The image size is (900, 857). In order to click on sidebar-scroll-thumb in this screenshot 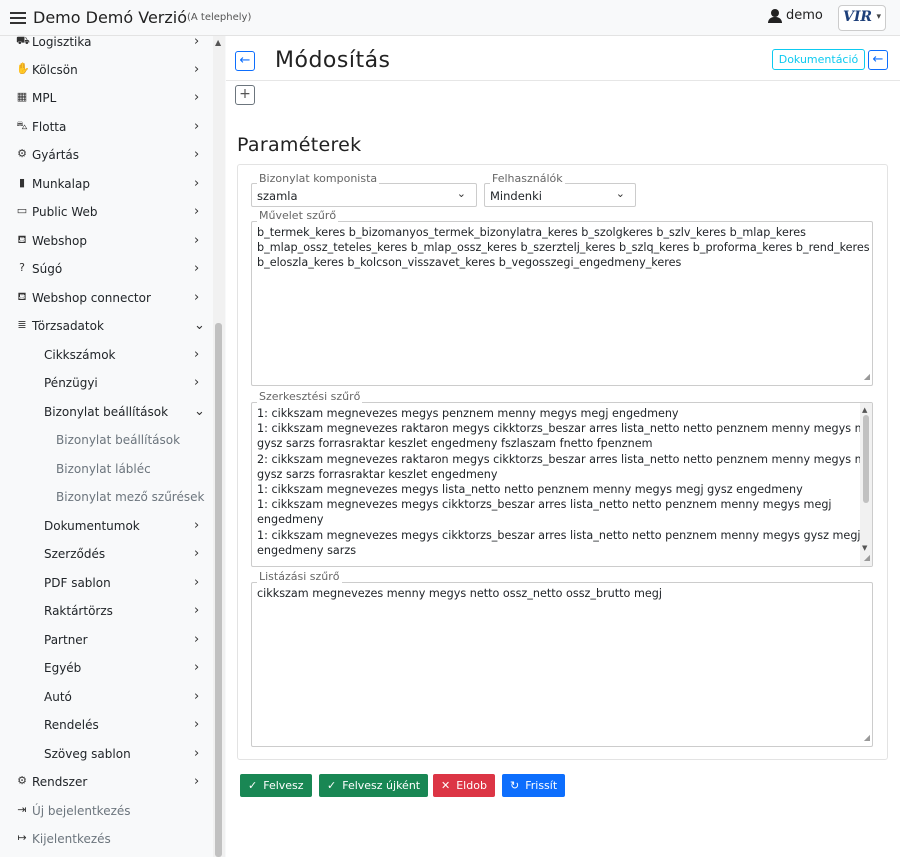, I will do `click(218, 590)`.